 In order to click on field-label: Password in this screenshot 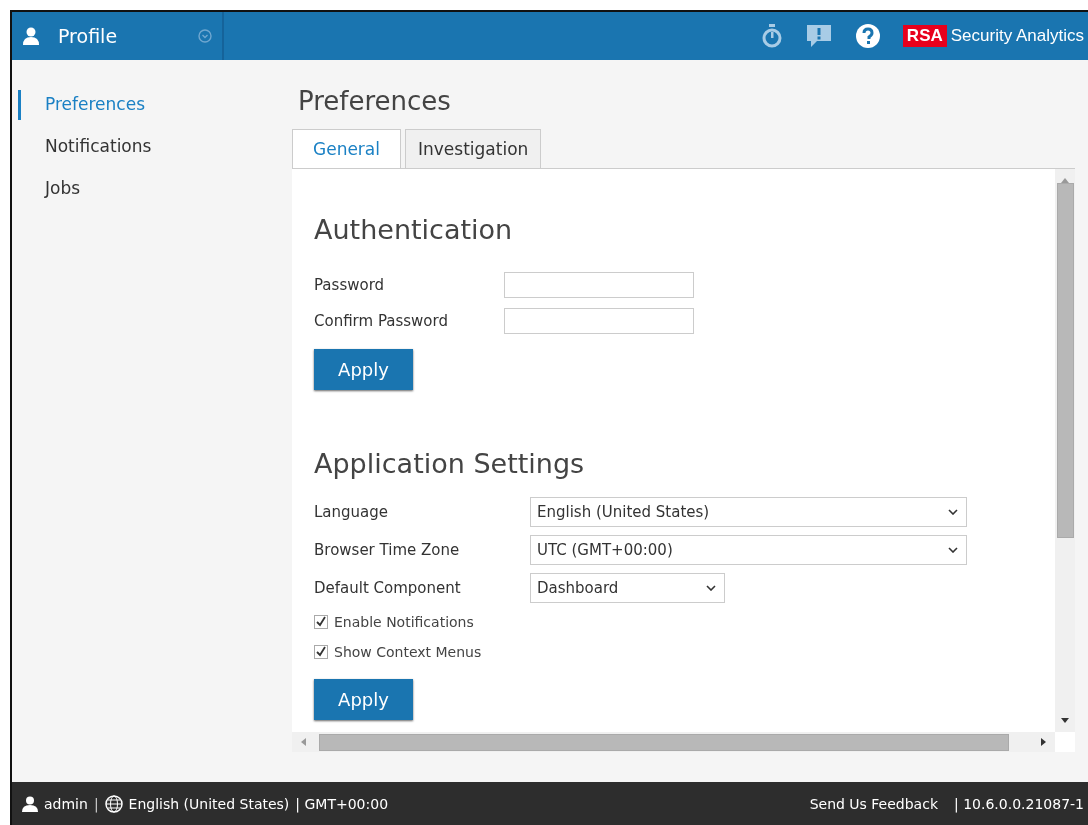, I will do `click(350, 285)`.